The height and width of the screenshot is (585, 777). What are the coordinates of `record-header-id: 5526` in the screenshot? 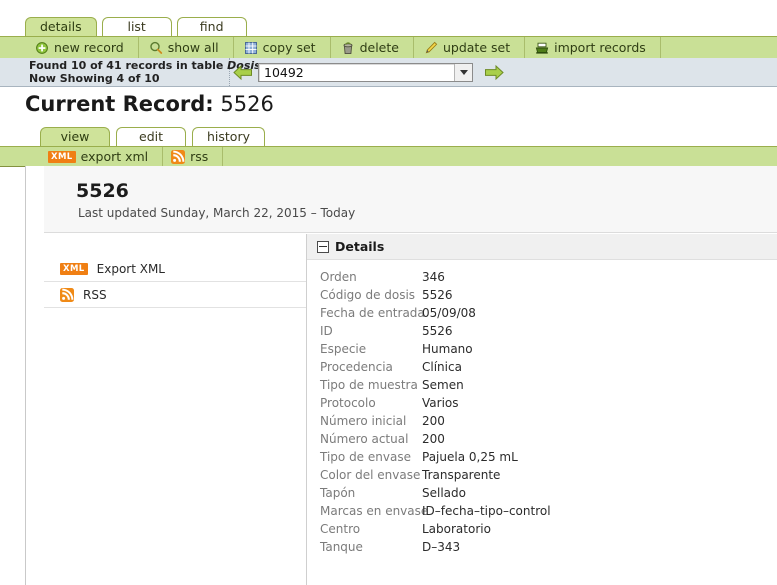 It's located at (102, 191).